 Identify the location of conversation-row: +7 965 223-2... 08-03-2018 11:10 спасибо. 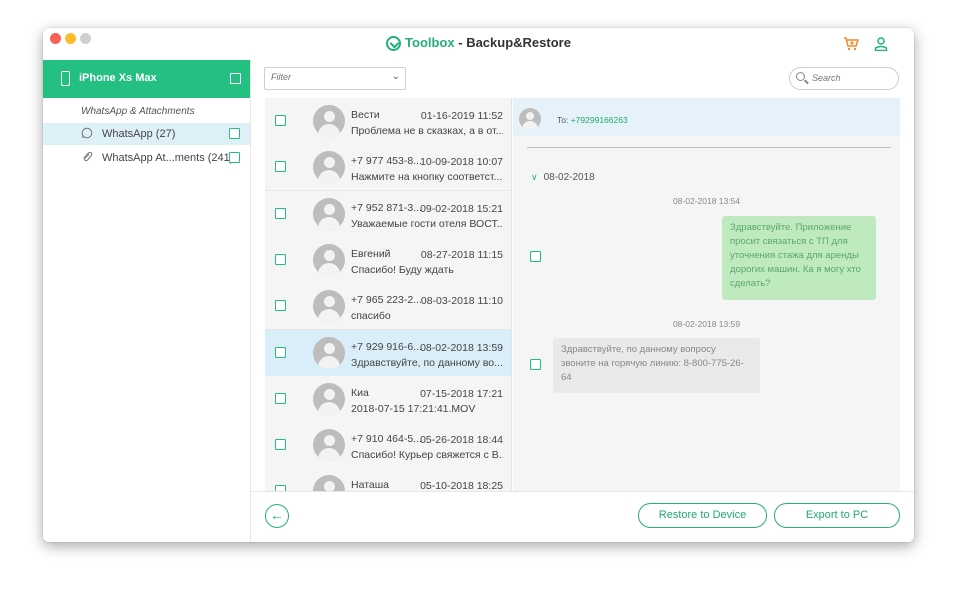
(388, 307).